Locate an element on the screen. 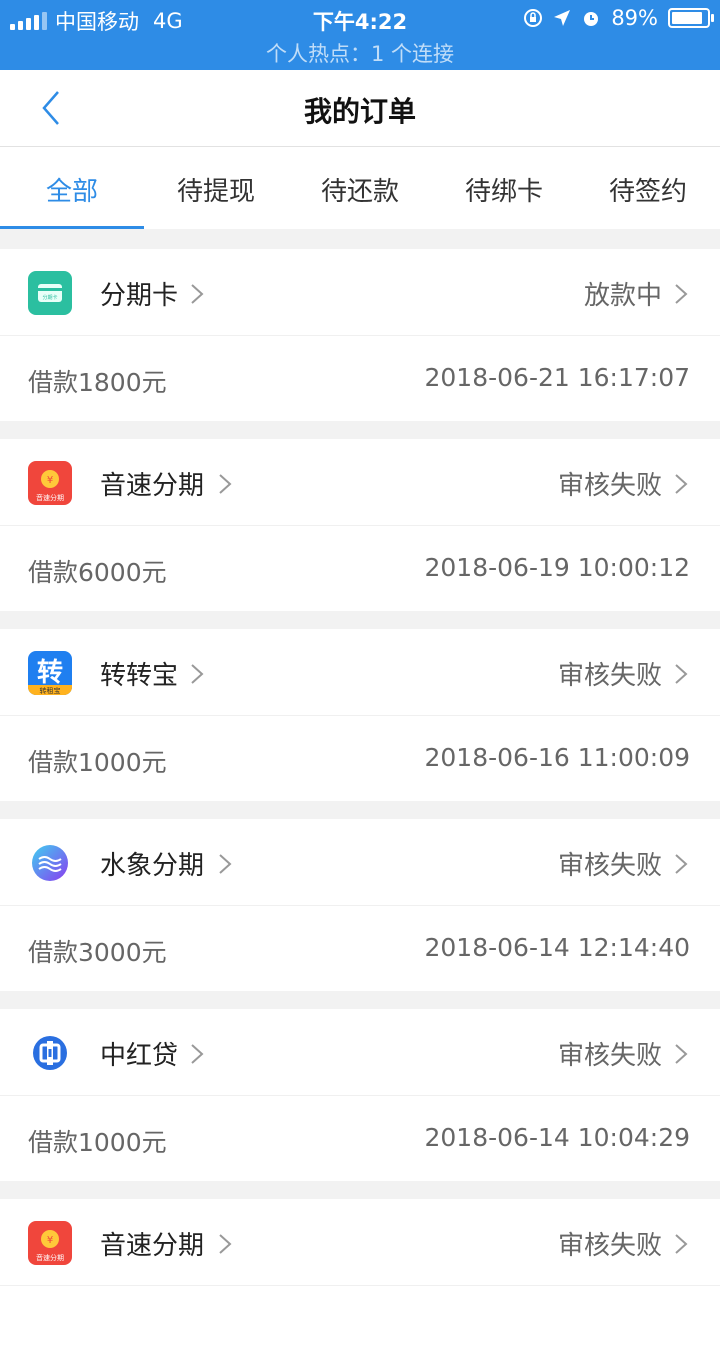  location-icon is located at coordinates (562, 18).